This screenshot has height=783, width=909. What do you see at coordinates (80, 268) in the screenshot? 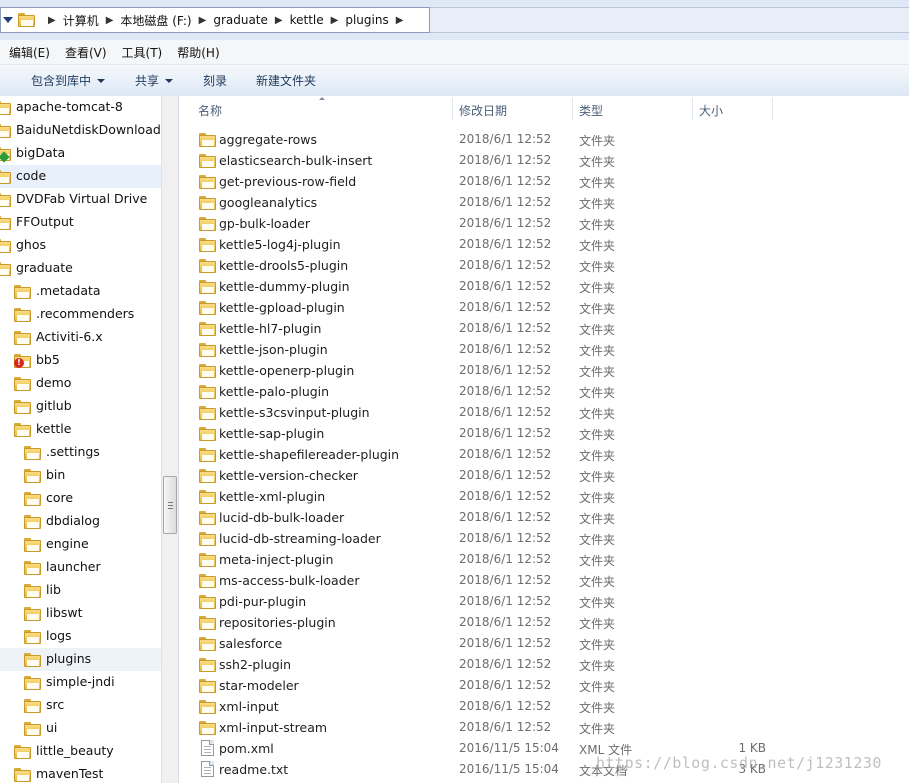
I see `nav-item: graduate` at bounding box center [80, 268].